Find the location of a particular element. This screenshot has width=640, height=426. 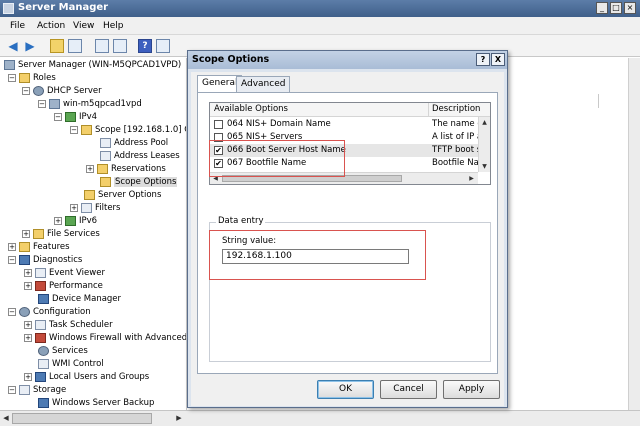

menu-help: Help is located at coordinates (113, 26).